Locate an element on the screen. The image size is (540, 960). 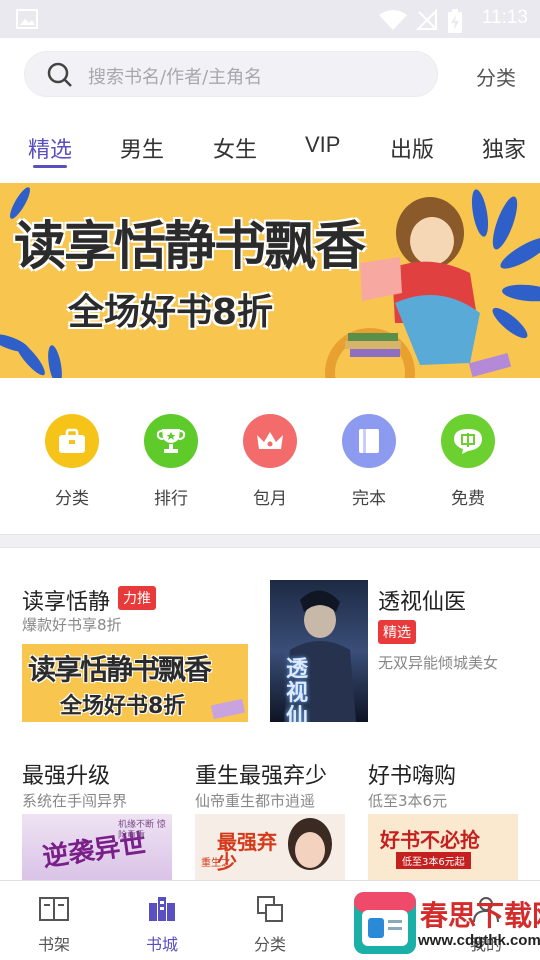
battery-charging-icon is located at coordinates (455, 21).